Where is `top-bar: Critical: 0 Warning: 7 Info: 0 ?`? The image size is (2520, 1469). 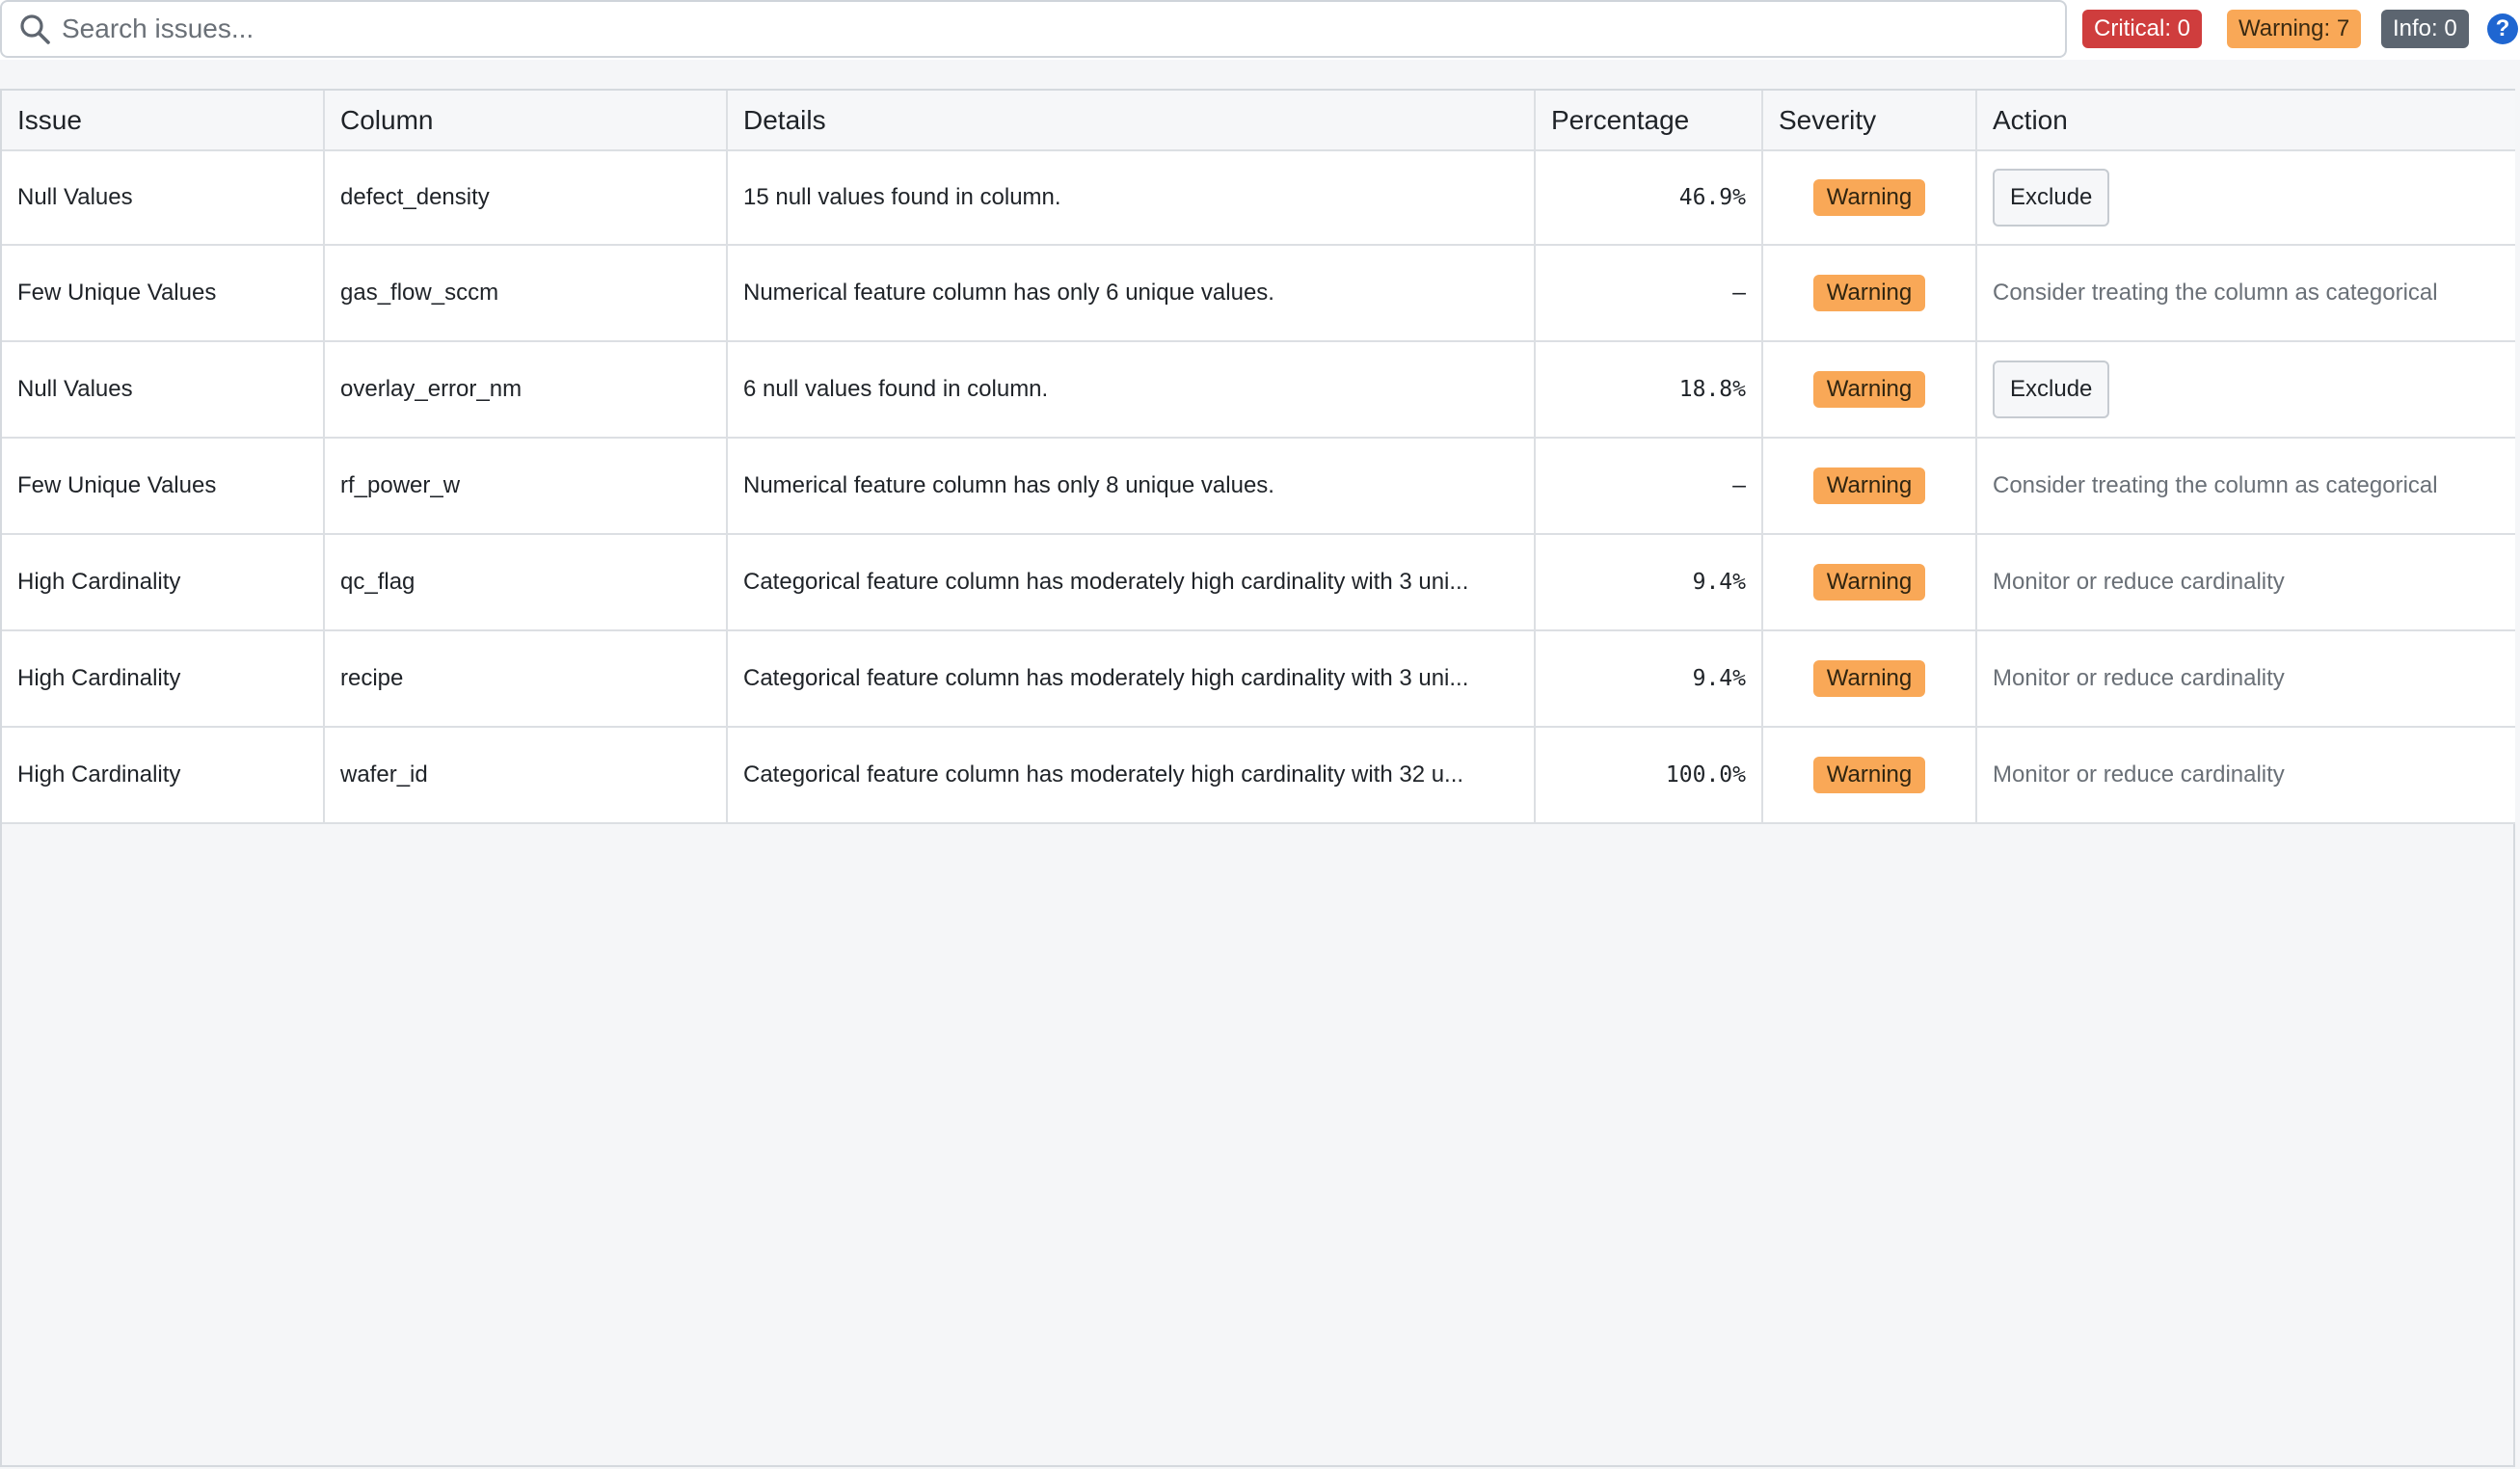 top-bar: Critical: 0 Warning: 7 Info: 0 ? is located at coordinates (1260, 30).